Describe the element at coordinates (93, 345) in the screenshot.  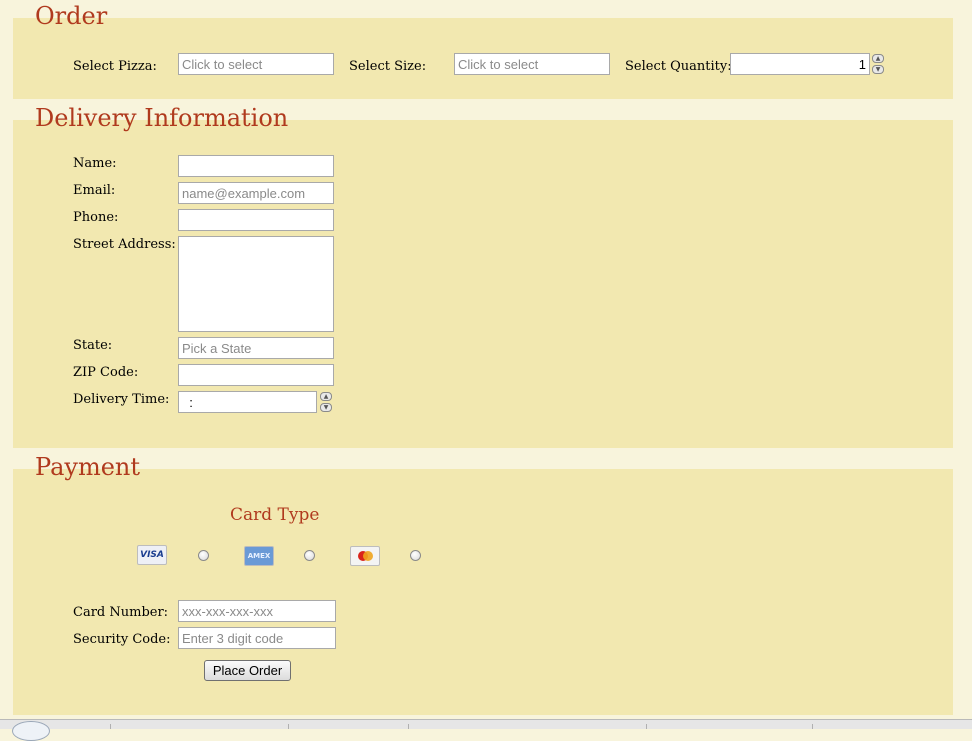
I see `state-label: State:` at that location.